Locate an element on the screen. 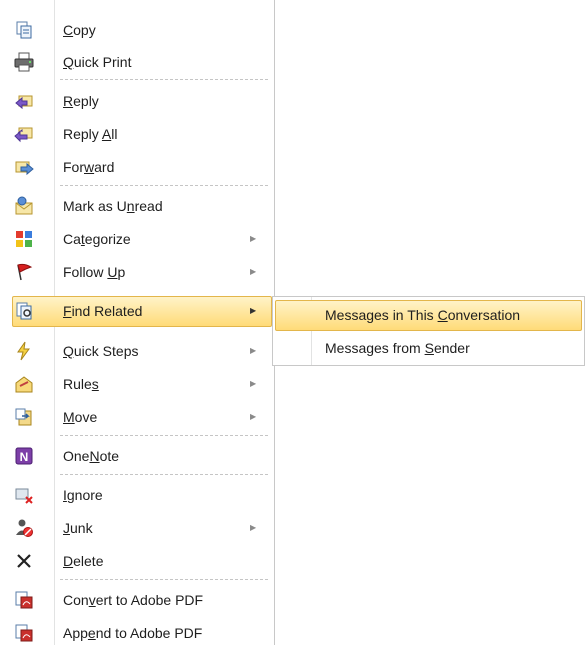 The width and height of the screenshot is (585, 648). rules-icon is located at coordinates (24, 384).